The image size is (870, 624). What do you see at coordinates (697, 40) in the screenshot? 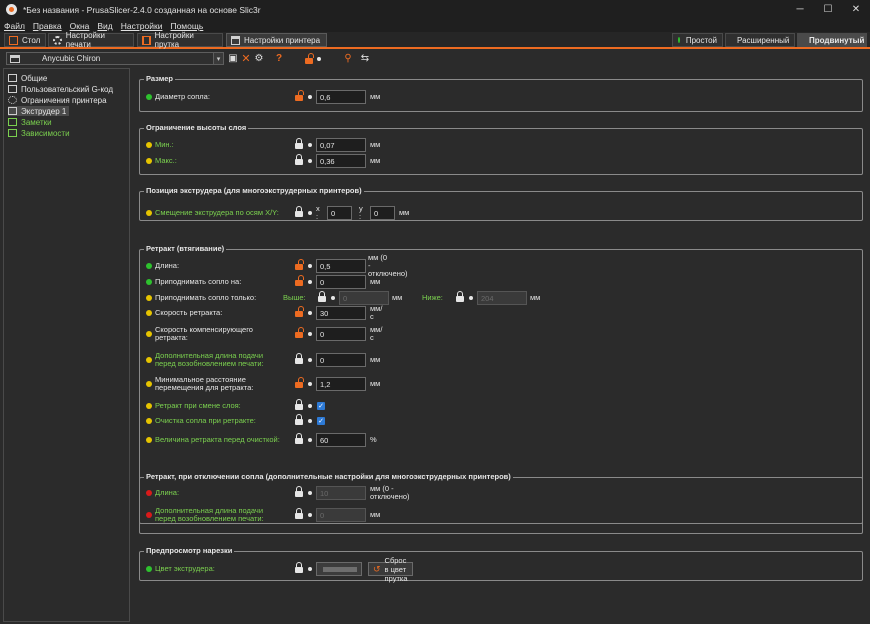
I see `mode-simple-button: Простой` at bounding box center [697, 40].